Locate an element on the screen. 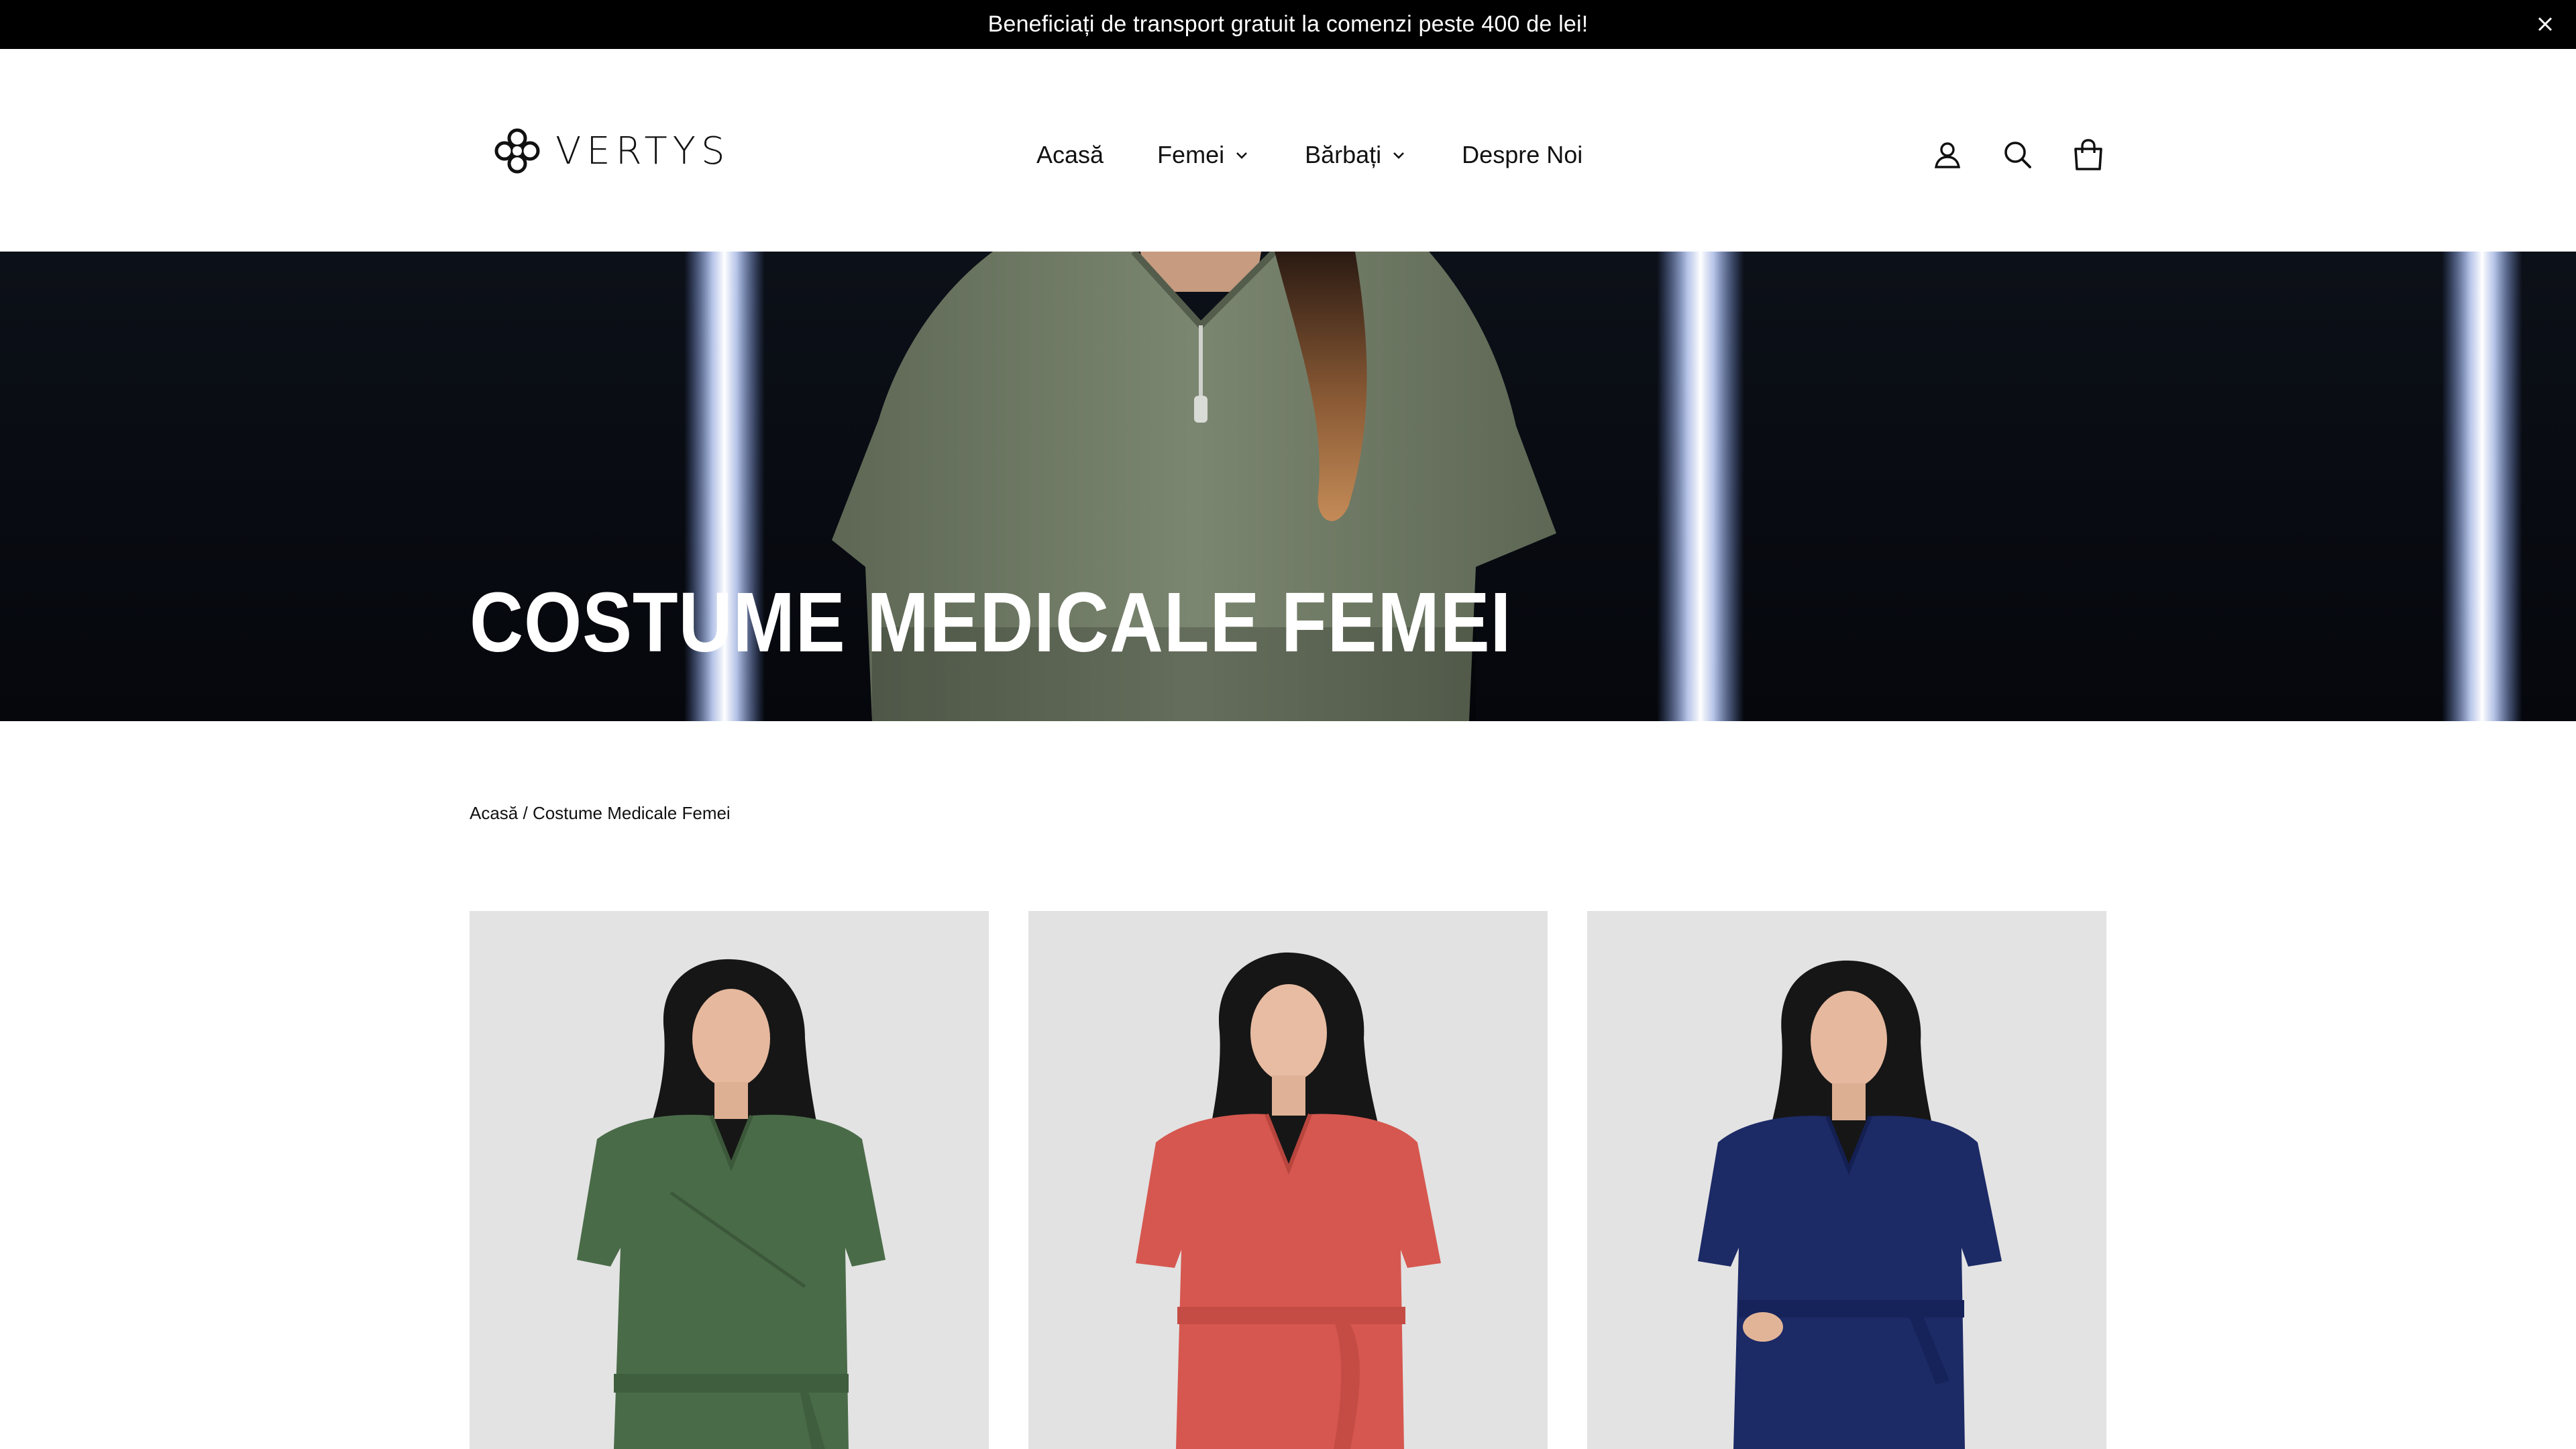  site-header: VERTYS Acasă Femei Bărbați Despre Noi is located at coordinates (1288, 150).